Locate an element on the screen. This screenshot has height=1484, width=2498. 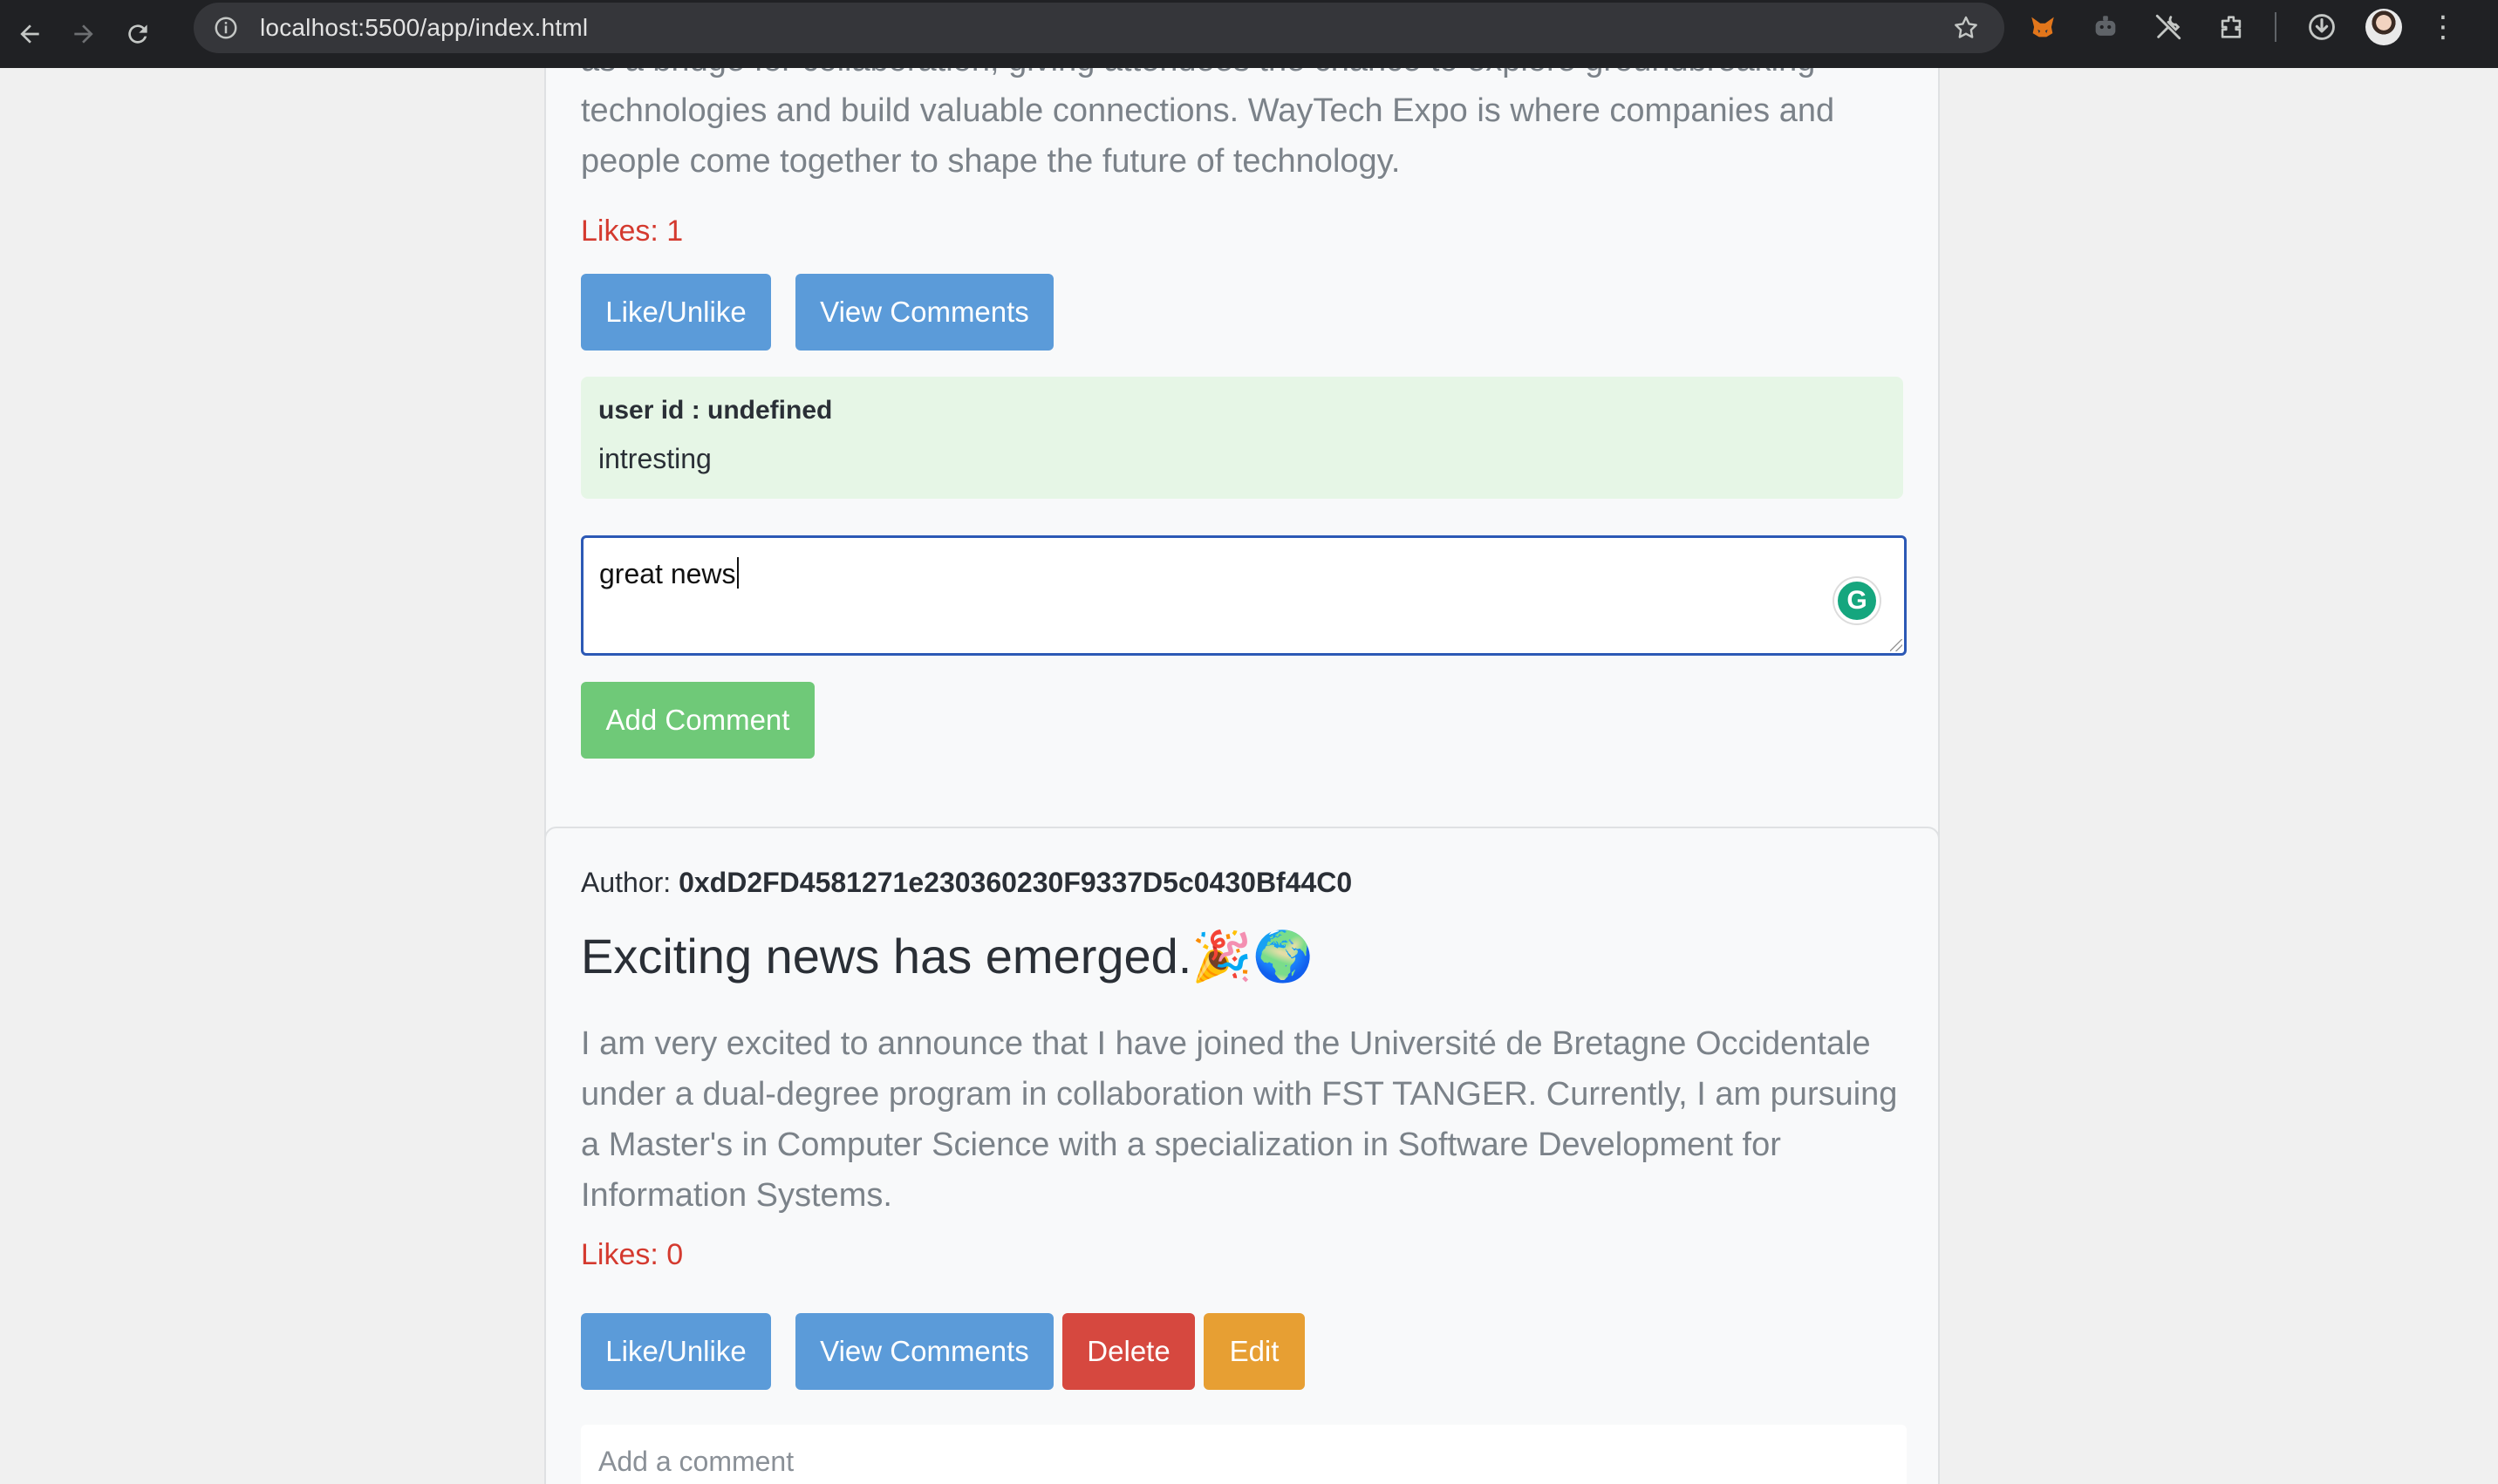
comment-textarea: great news G is located at coordinates (1244, 595).